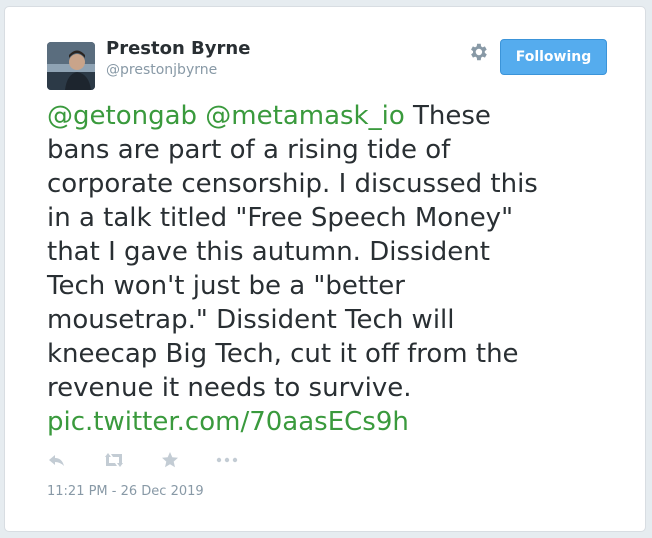 This screenshot has width=652, height=538. What do you see at coordinates (170, 460) in the screenshot?
I see `favorite-icon` at bounding box center [170, 460].